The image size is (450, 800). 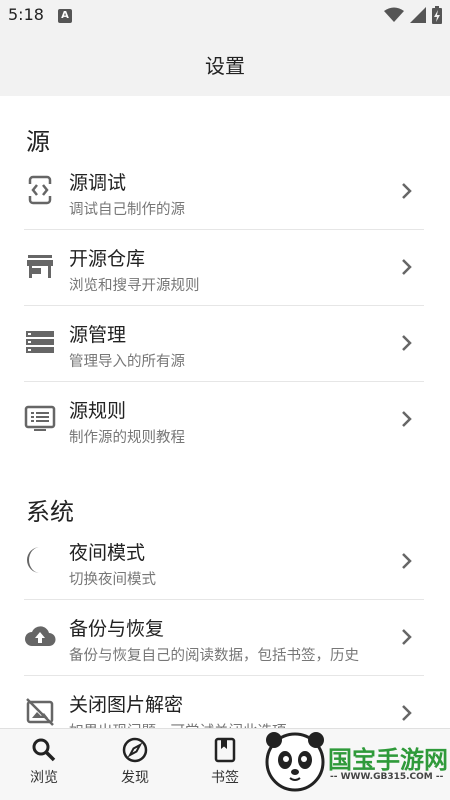 I want to click on code-brackets-icon, so click(x=40, y=190).